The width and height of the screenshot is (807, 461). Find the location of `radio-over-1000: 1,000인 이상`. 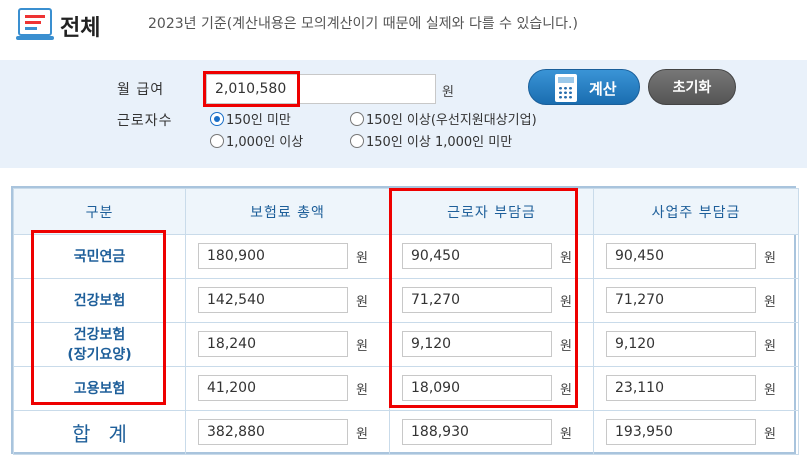

radio-over-1000: 1,000인 이상 is located at coordinates (256, 140).